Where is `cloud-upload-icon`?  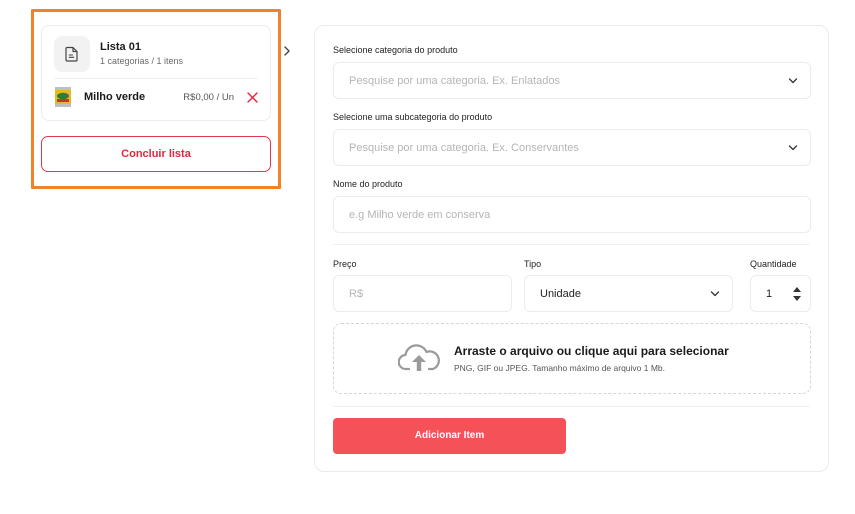
cloud-upload-icon is located at coordinates (419, 357).